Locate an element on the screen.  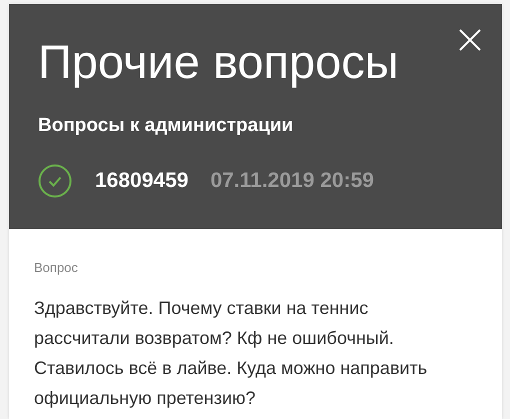
page-title: Прочие вопросы is located at coordinates (219, 62).